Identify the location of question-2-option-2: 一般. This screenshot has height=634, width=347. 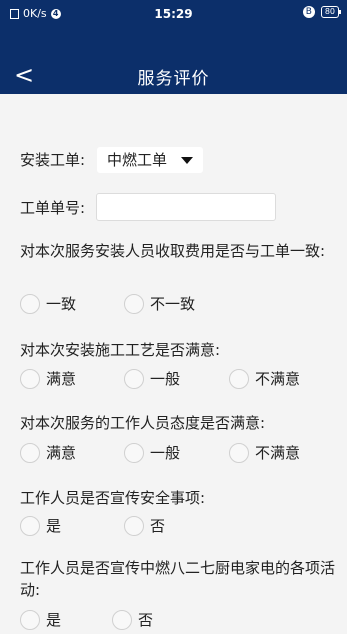
(152, 378).